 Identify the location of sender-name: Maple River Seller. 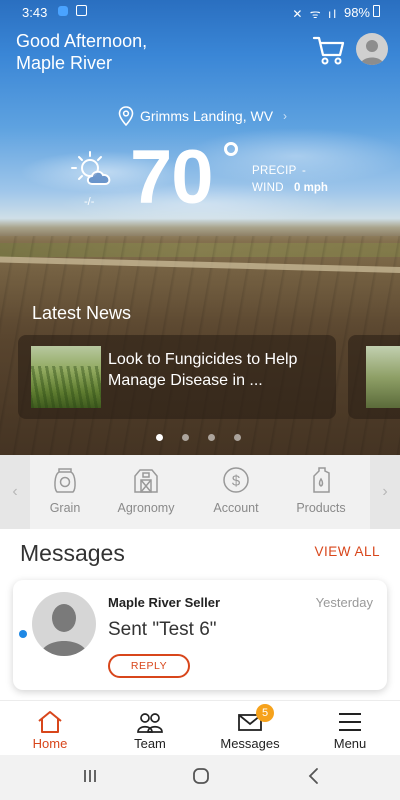
(164, 602).